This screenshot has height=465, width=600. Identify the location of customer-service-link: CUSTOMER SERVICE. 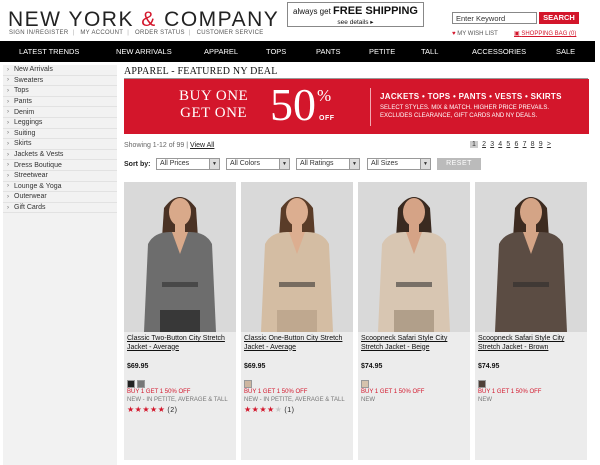
(230, 33).